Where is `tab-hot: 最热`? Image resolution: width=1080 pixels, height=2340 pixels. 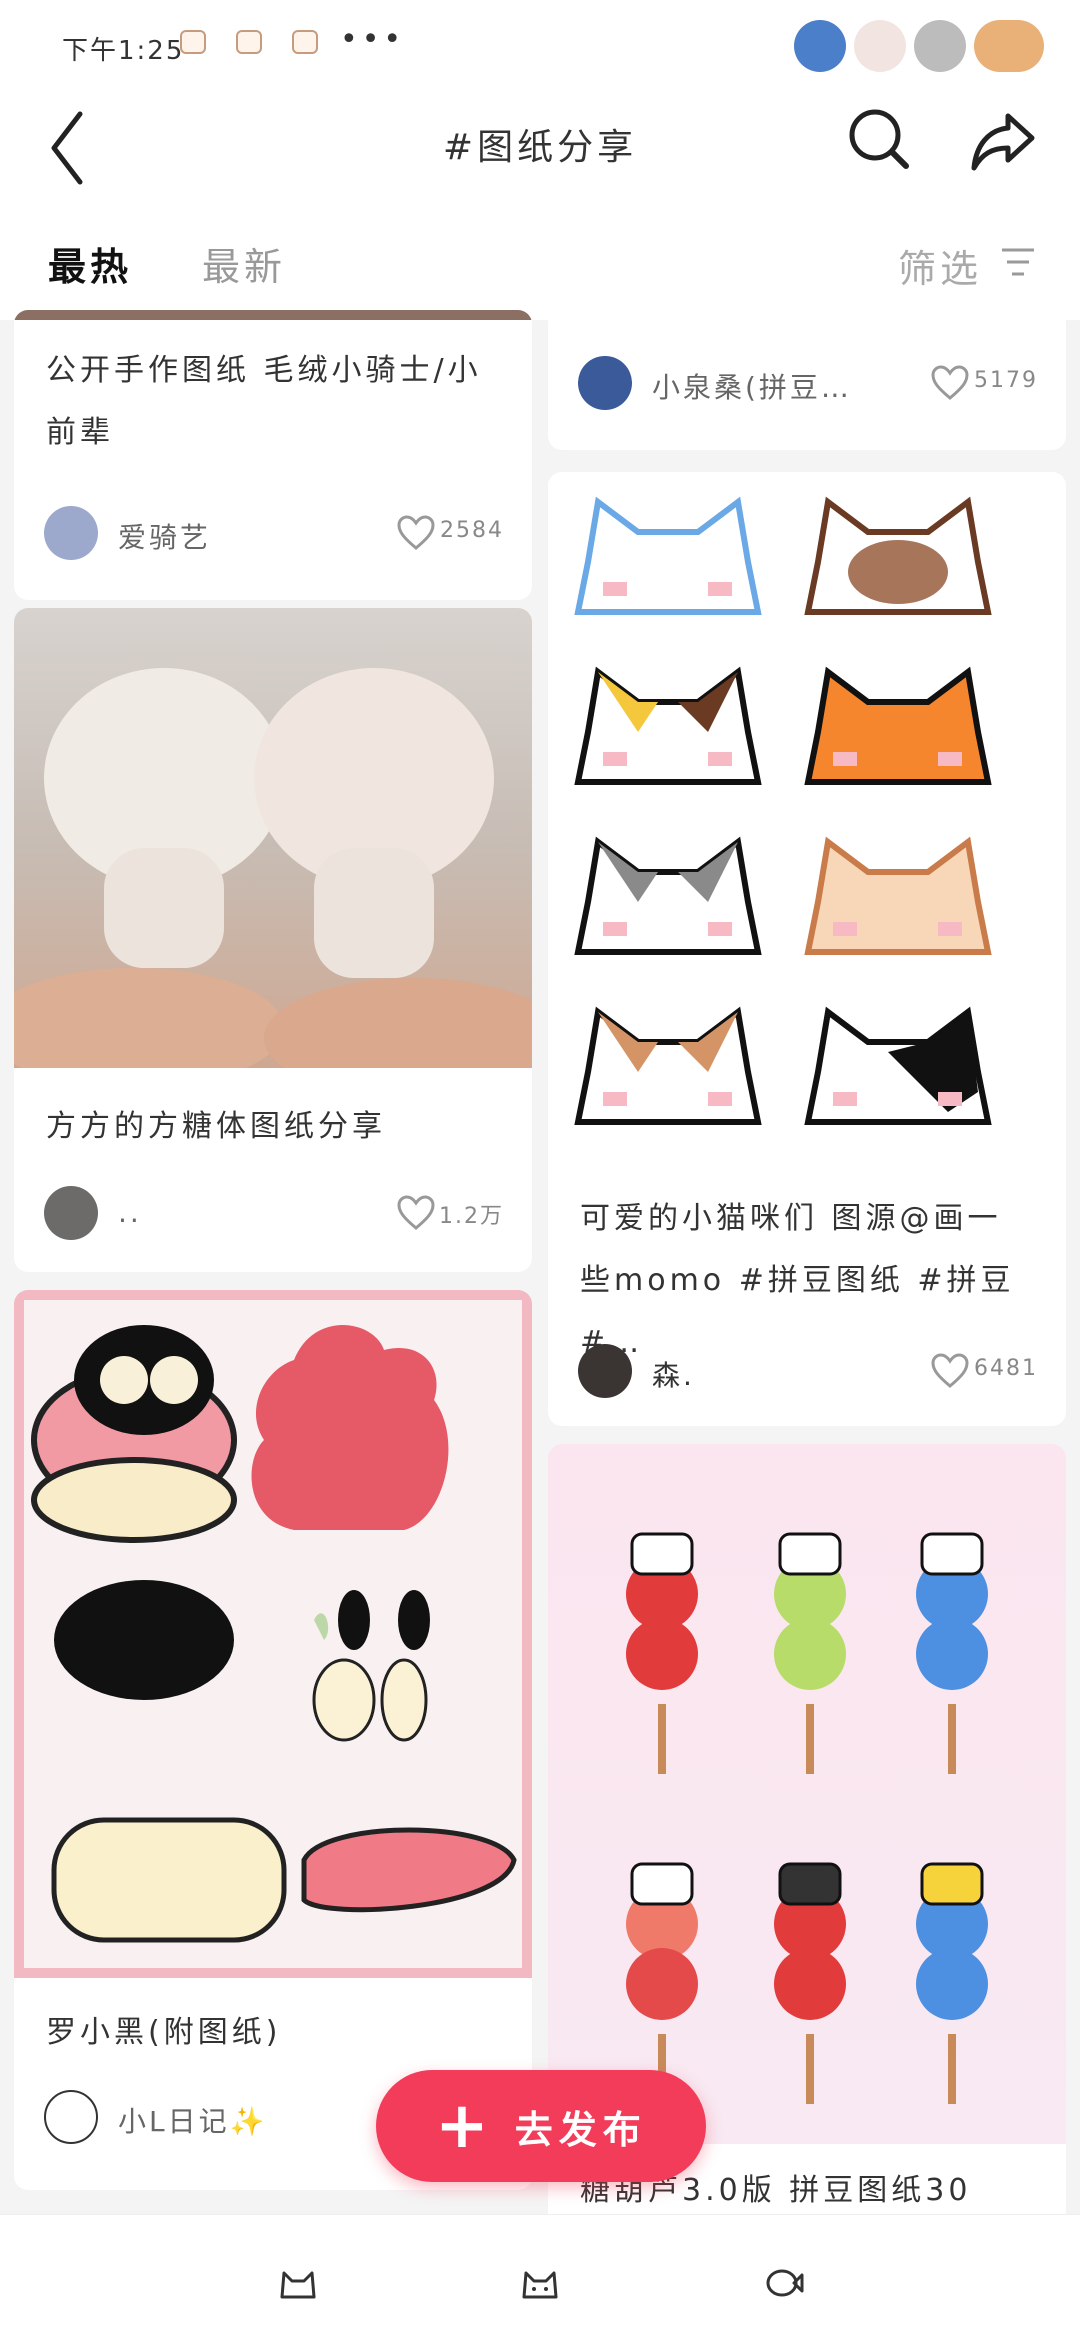 tab-hot: 最热 is located at coordinates (90, 263).